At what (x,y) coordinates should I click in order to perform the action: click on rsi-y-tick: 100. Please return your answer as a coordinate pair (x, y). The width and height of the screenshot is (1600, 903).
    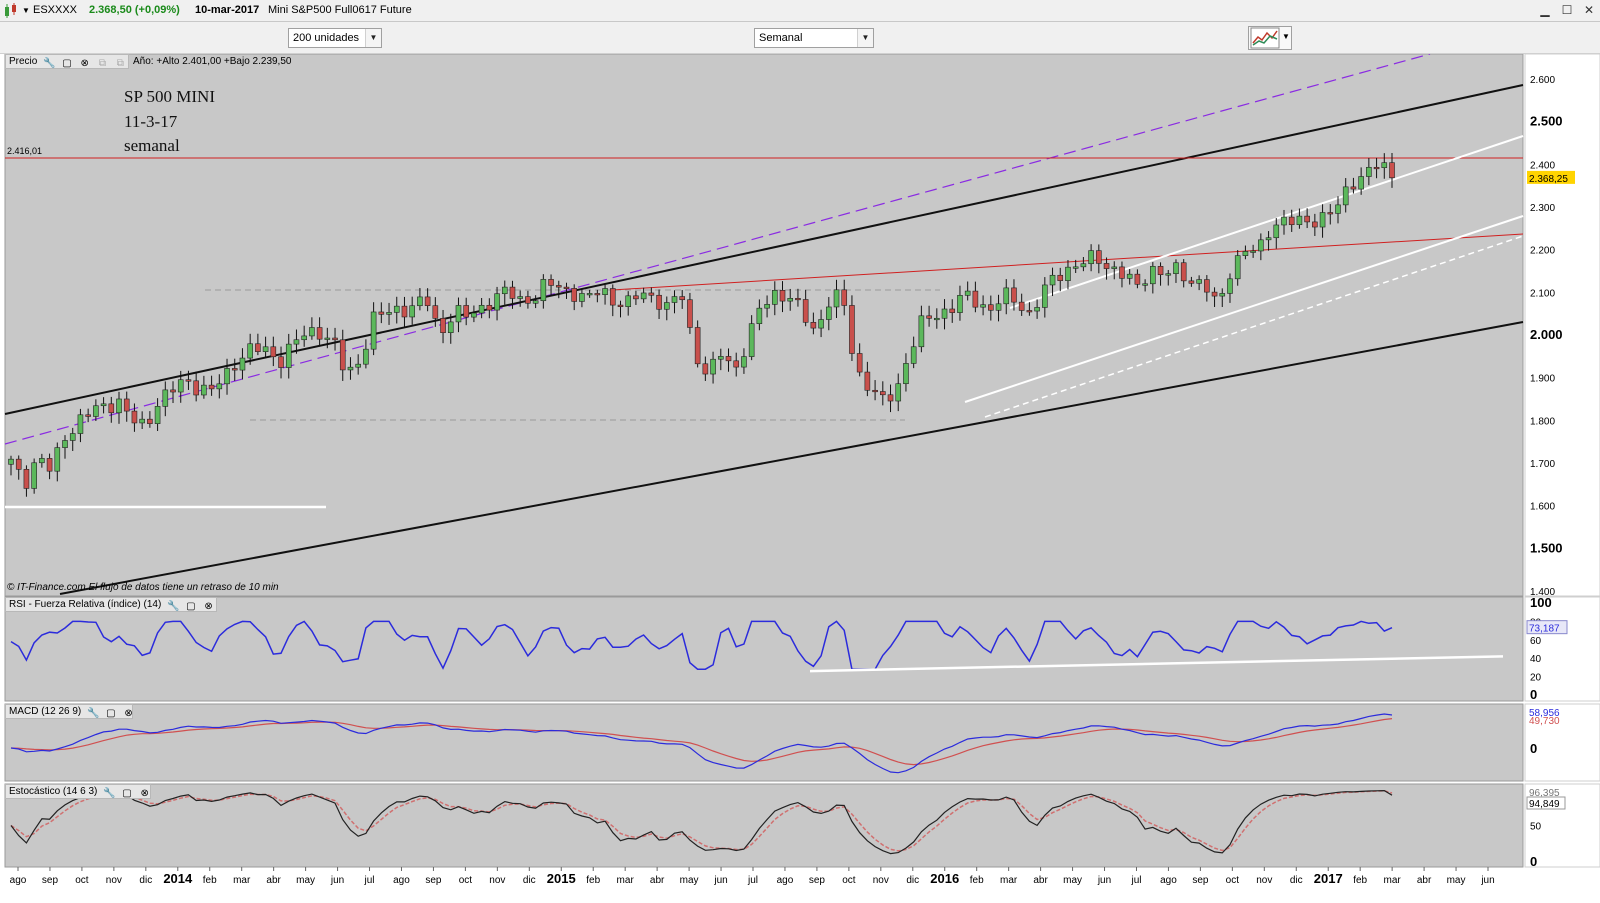
    Looking at the image, I should click on (1541, 602).